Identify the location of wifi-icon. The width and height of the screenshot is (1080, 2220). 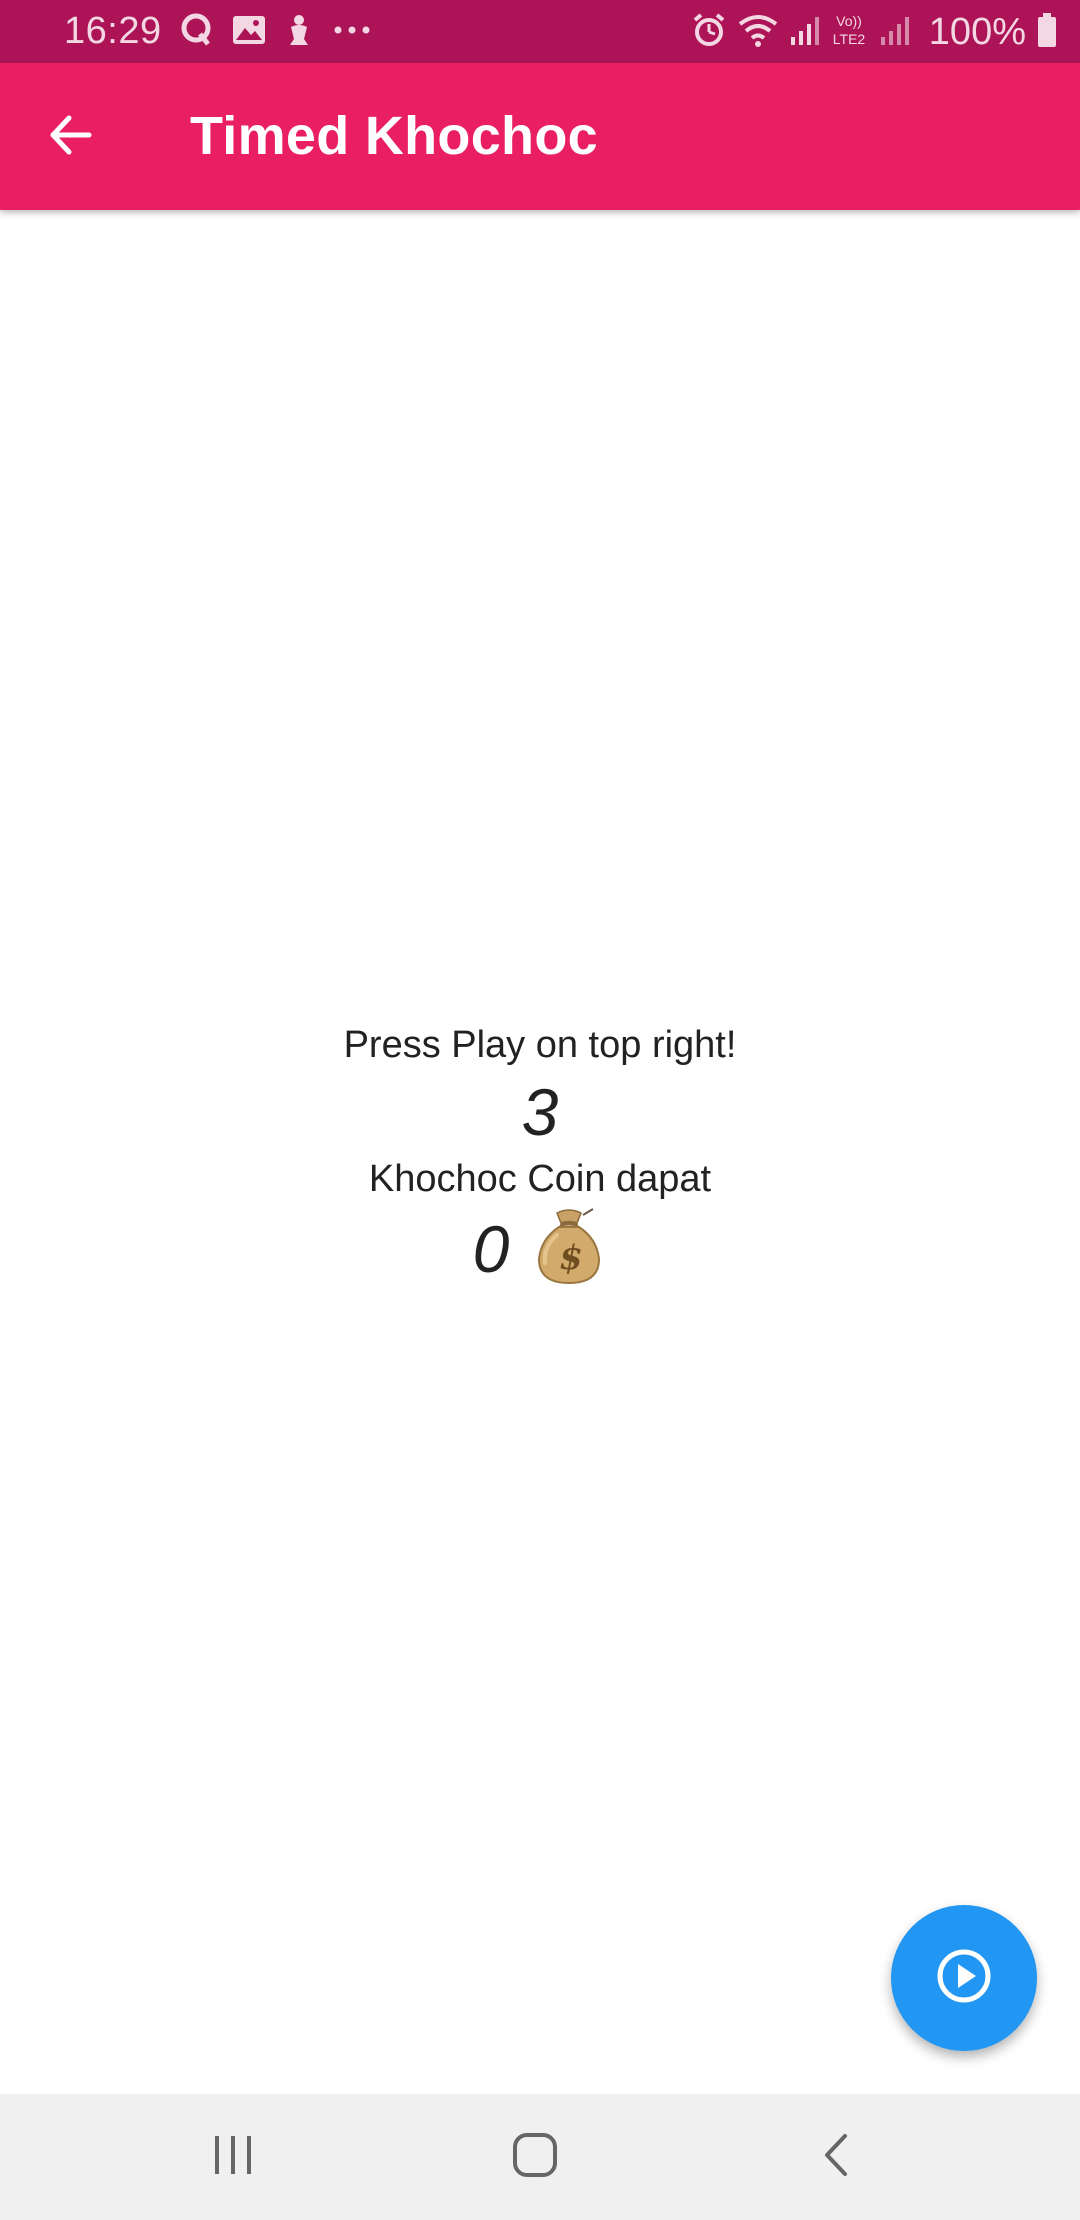
(758, 32).